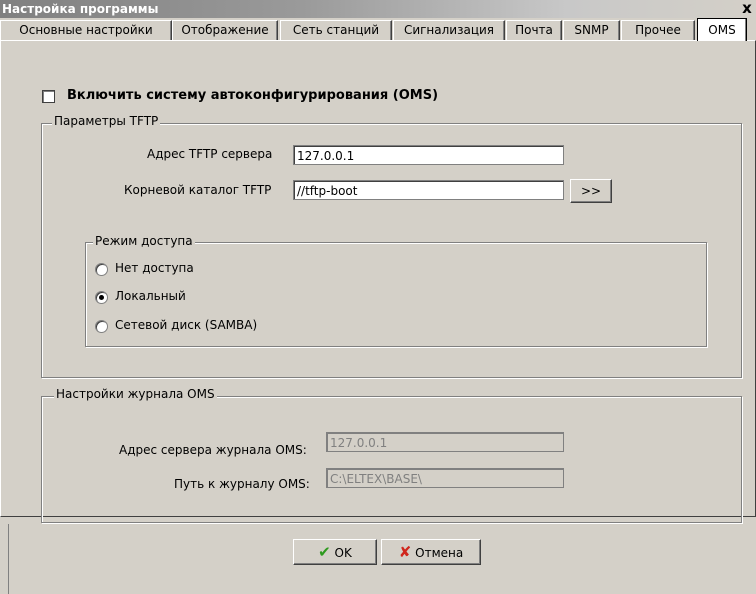 This screenshot has width=756, height=594. What do you see at coordinates (534, 30) in the screenshot?
I see `tab-mail: Почта` at bounding box center [534, 30].